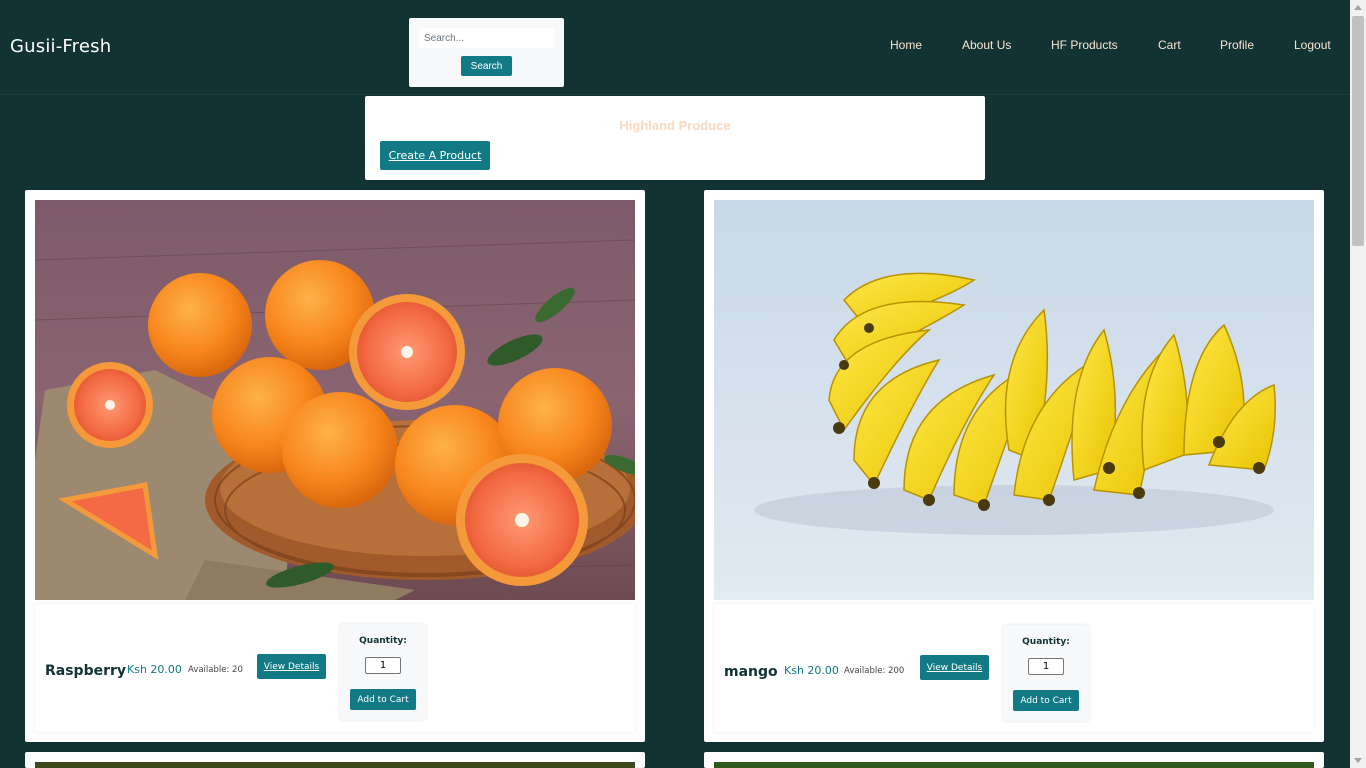  I want to click on highland-produce-panel: Highland Produce Create A Product, so click(675, 138).